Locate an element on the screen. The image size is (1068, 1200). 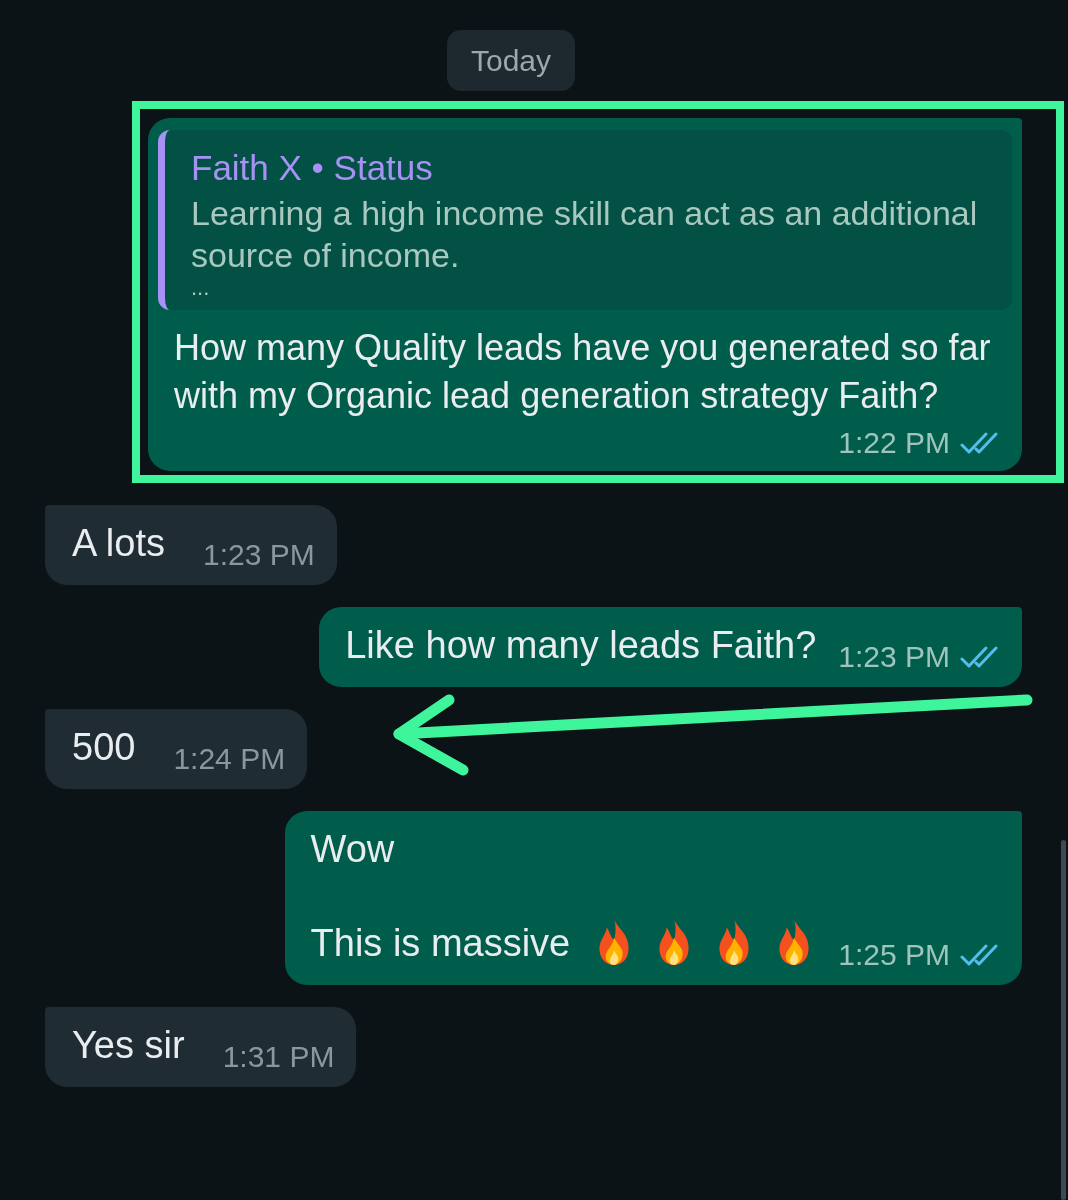
timestamp: 1:31 PM is located at coordinates (278, 1057).